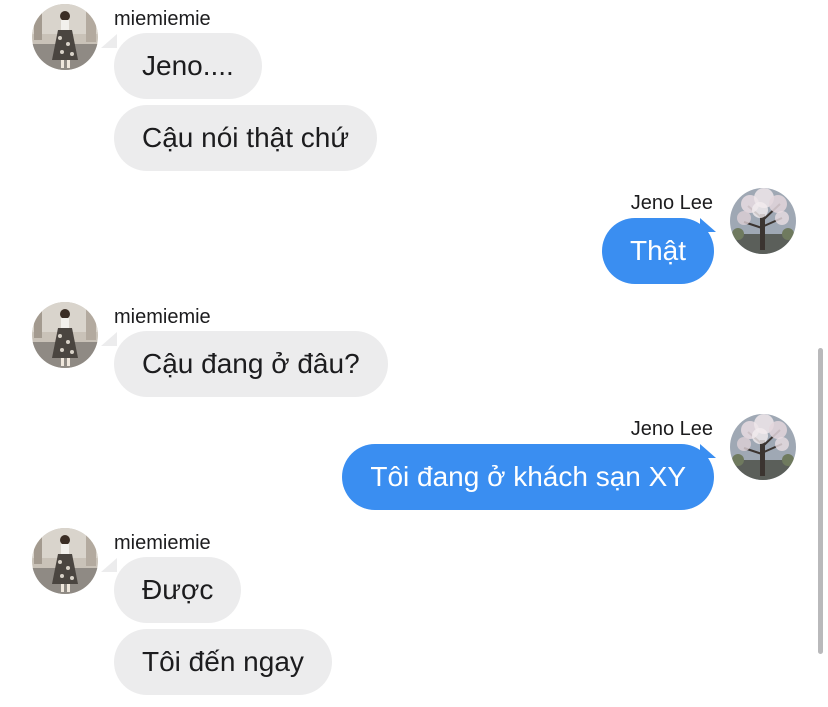 The image size is (828, 707). Describe the element at coordinates (251, 364) in the screenshot. I see `message-bubble-incoming: Cậu đang ở đâu?` at that location.